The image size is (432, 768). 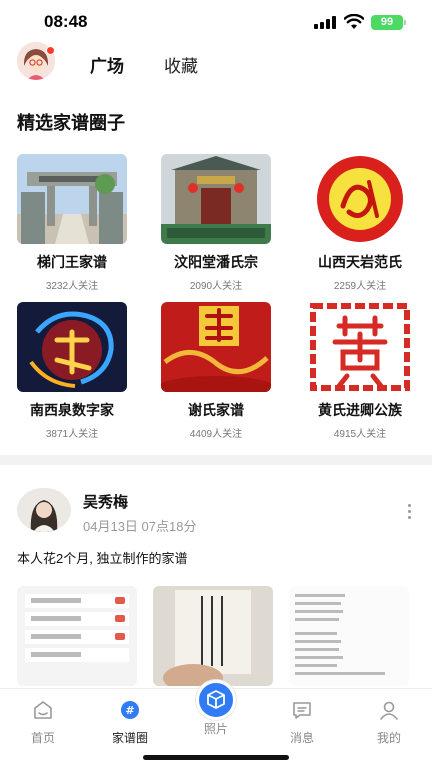 What do you see at coordinates (216, 62) in the screenshot?
I see `top-header: 广场 收藏` at bounding box center [216, 62].